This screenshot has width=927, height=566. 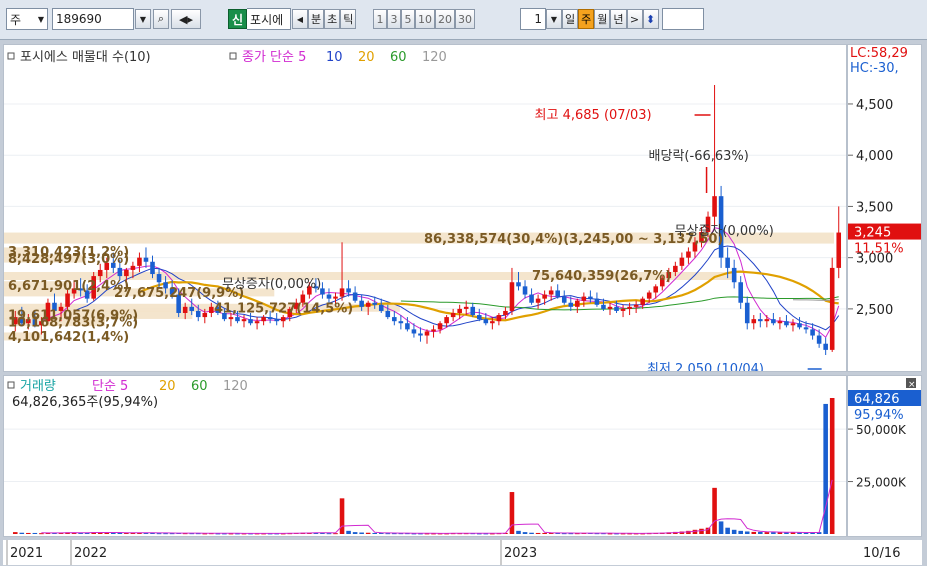 What do you see at coordinates (79, 19) in the screenshot?
I see `code-value: 189690` at bounding box center [79, 19].